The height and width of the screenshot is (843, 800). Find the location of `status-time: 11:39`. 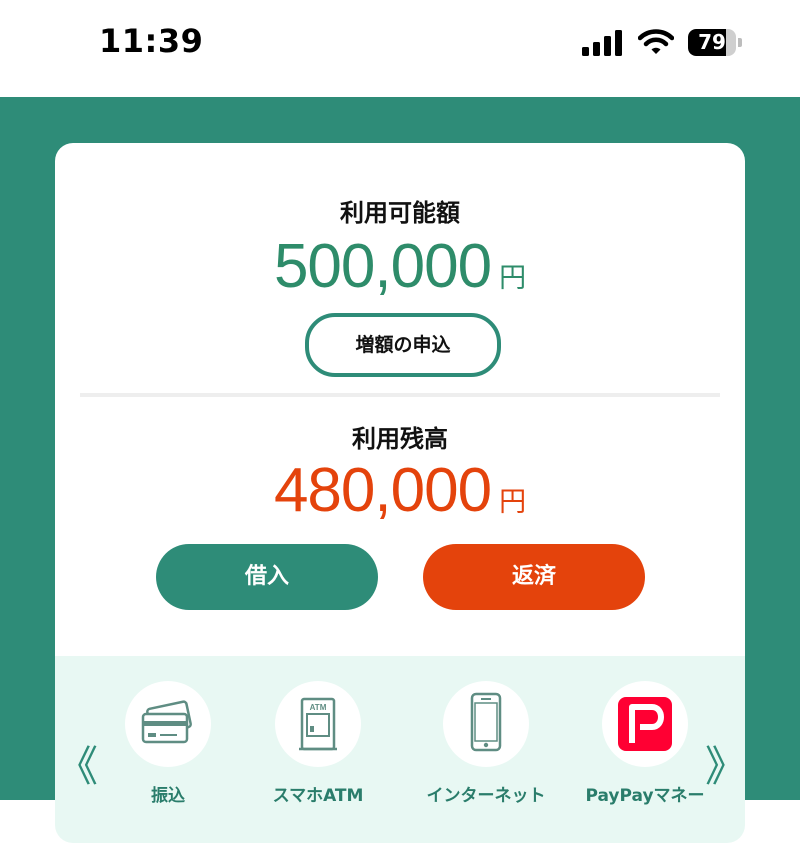

status-time: 11:39 is located at coordinates (151, 41).